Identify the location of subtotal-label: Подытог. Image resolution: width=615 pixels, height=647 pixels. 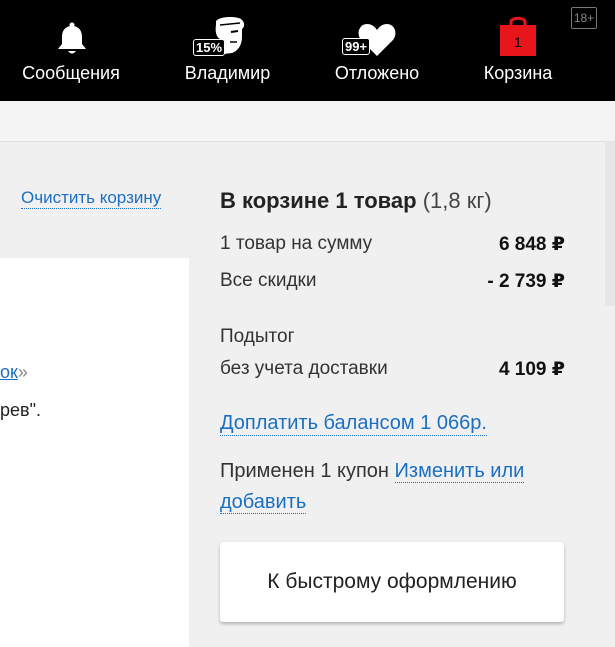
(257, 336).